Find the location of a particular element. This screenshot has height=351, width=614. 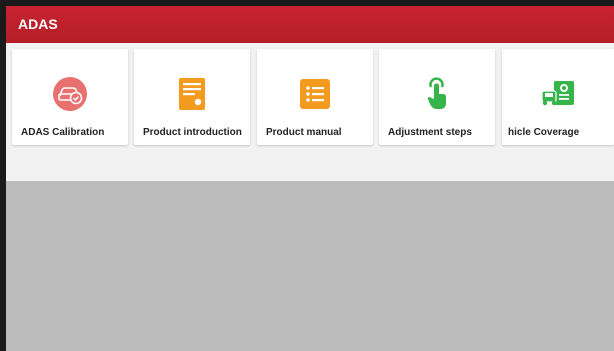

car-calibration-icon is located at coordinates (70, 94).